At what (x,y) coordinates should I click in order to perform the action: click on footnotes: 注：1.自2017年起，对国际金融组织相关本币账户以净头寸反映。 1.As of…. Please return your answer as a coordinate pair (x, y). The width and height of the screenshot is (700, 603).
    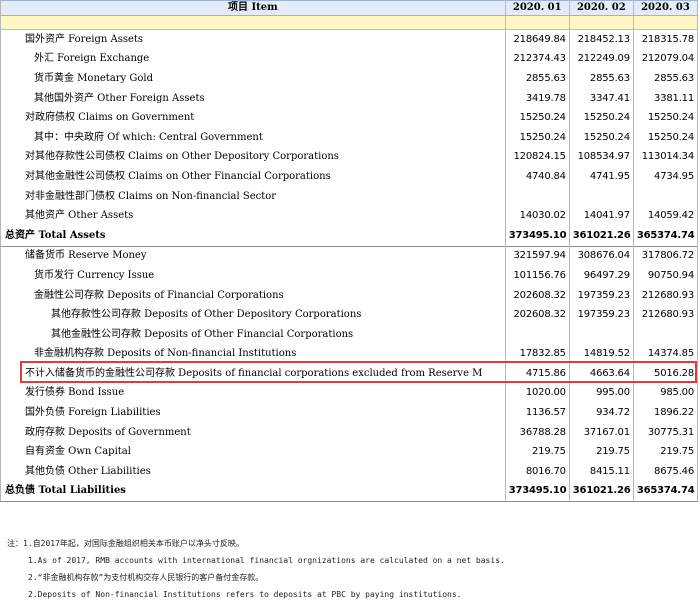
    Looking at the image, I should click on (350, 569).